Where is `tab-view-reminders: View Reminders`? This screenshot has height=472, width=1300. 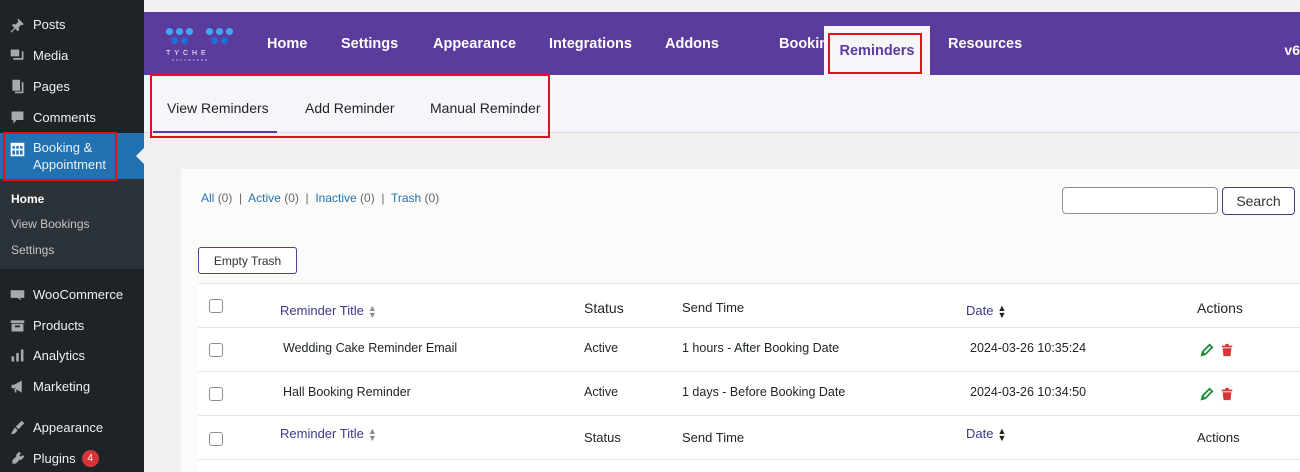 tab-view-reminders: View Reminders is located at coordinates (218, 108).